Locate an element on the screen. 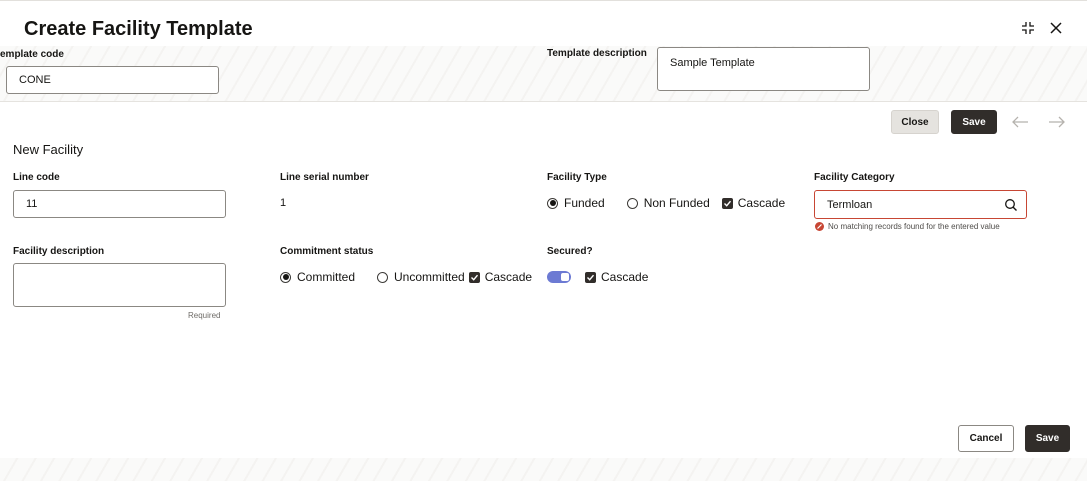  facility-category-value: Termloan is located at coordinates (850, 204).